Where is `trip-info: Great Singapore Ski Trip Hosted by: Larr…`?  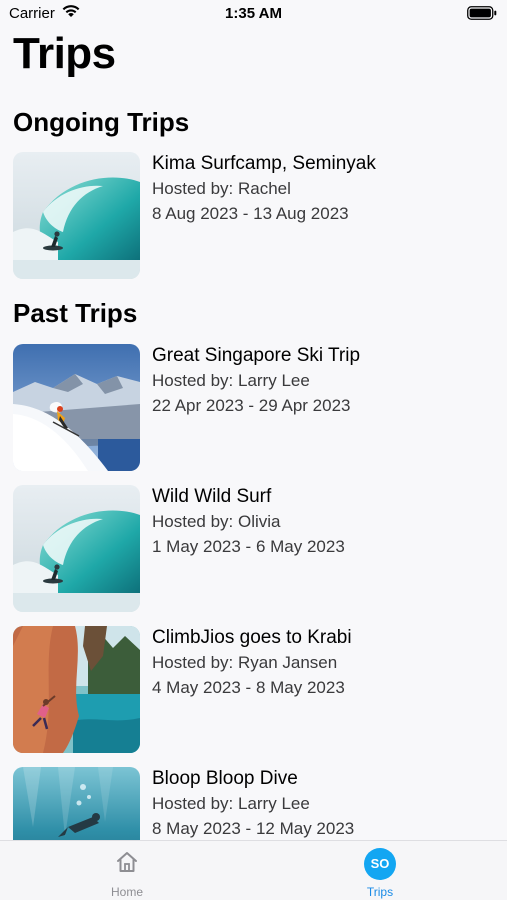 trip-info: Great Singapore Ski Trip Hosted by: Larr… is located at coordinates (256, 381).